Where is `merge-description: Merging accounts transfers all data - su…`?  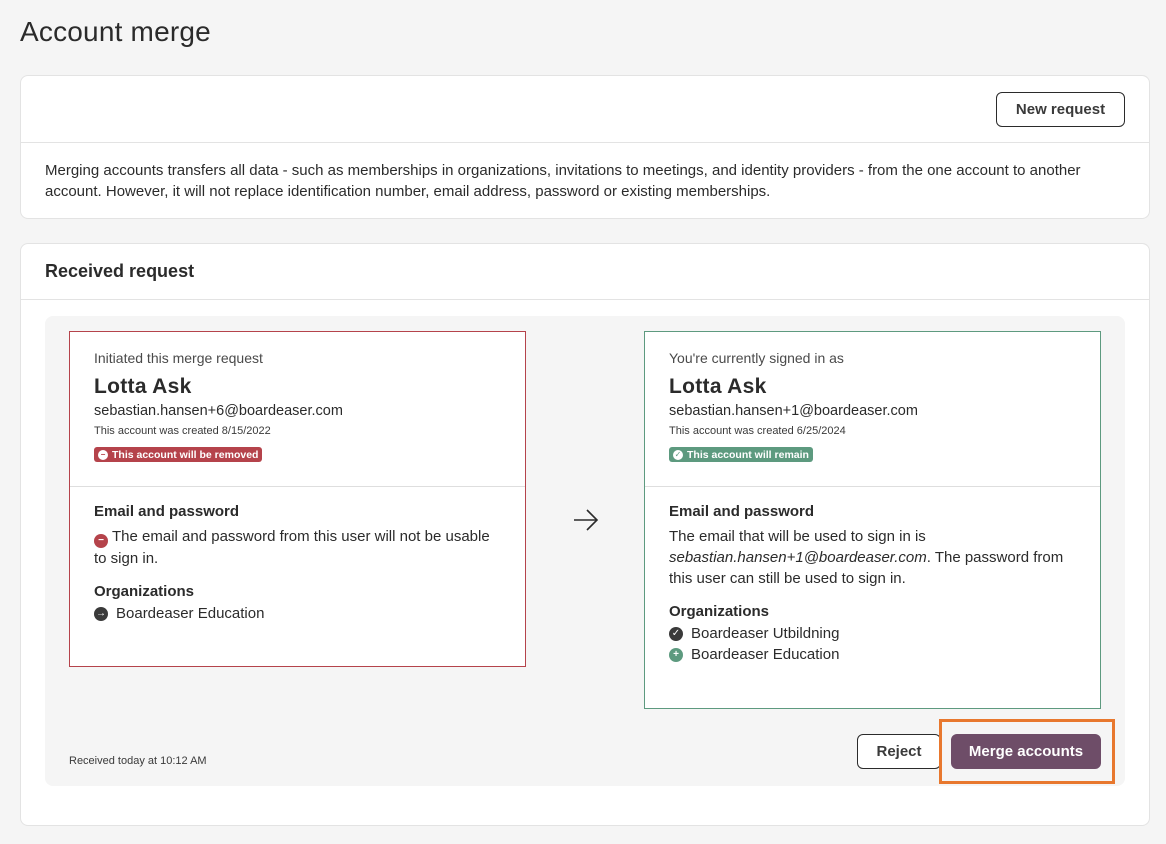
merge-description: Merging accounts transfers all data - su… is located at coordinates (563, 181).